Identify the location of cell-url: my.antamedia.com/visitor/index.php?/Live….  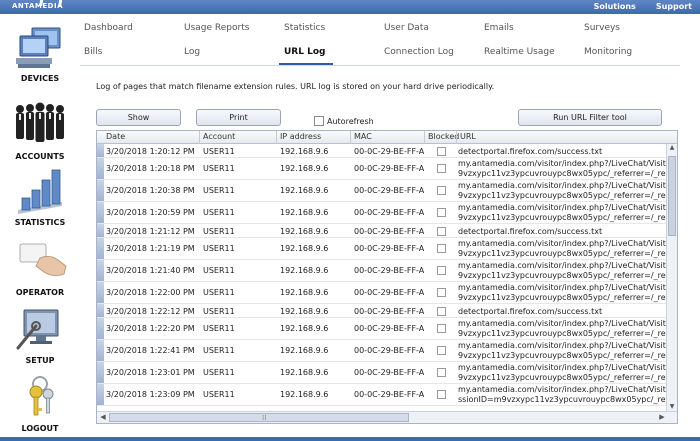
(562, 169).